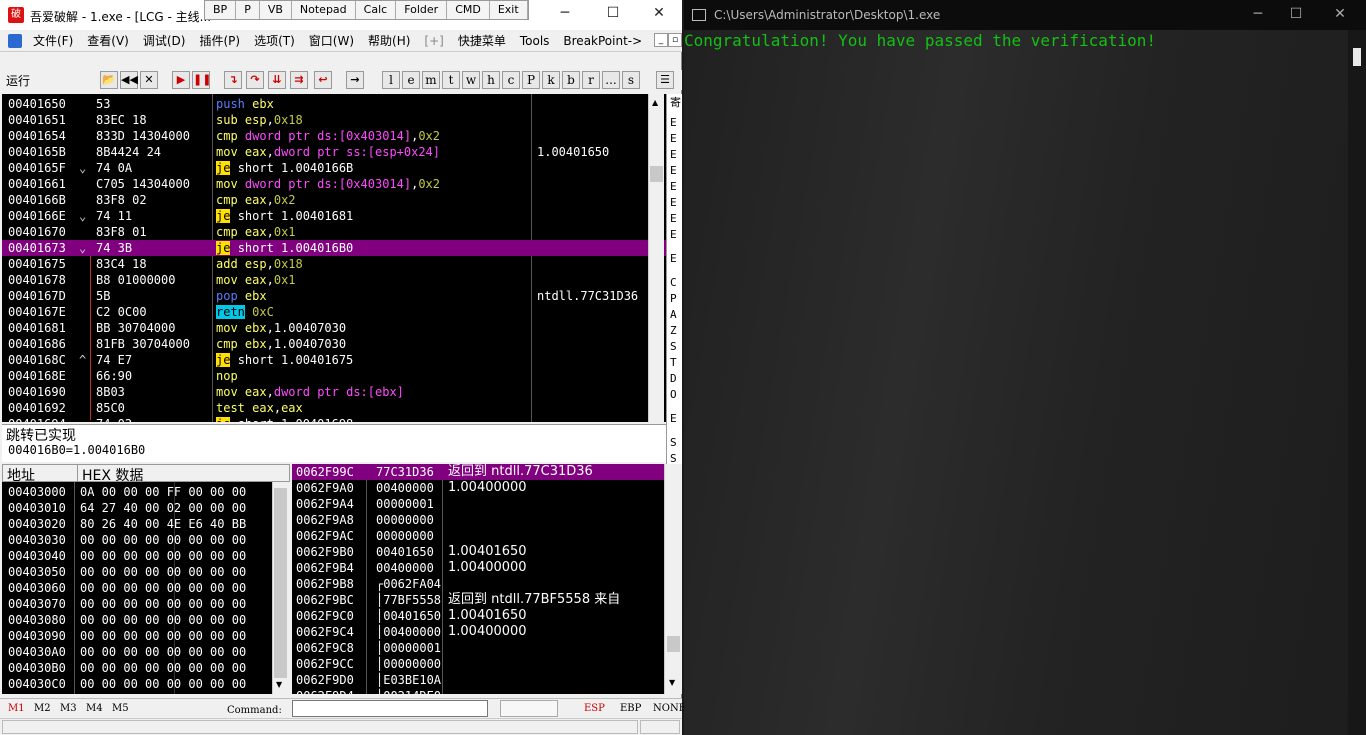 This screenshot has height=735, width=1366. I want to click on quick-cmd-button: CMD, so click(468, 10).